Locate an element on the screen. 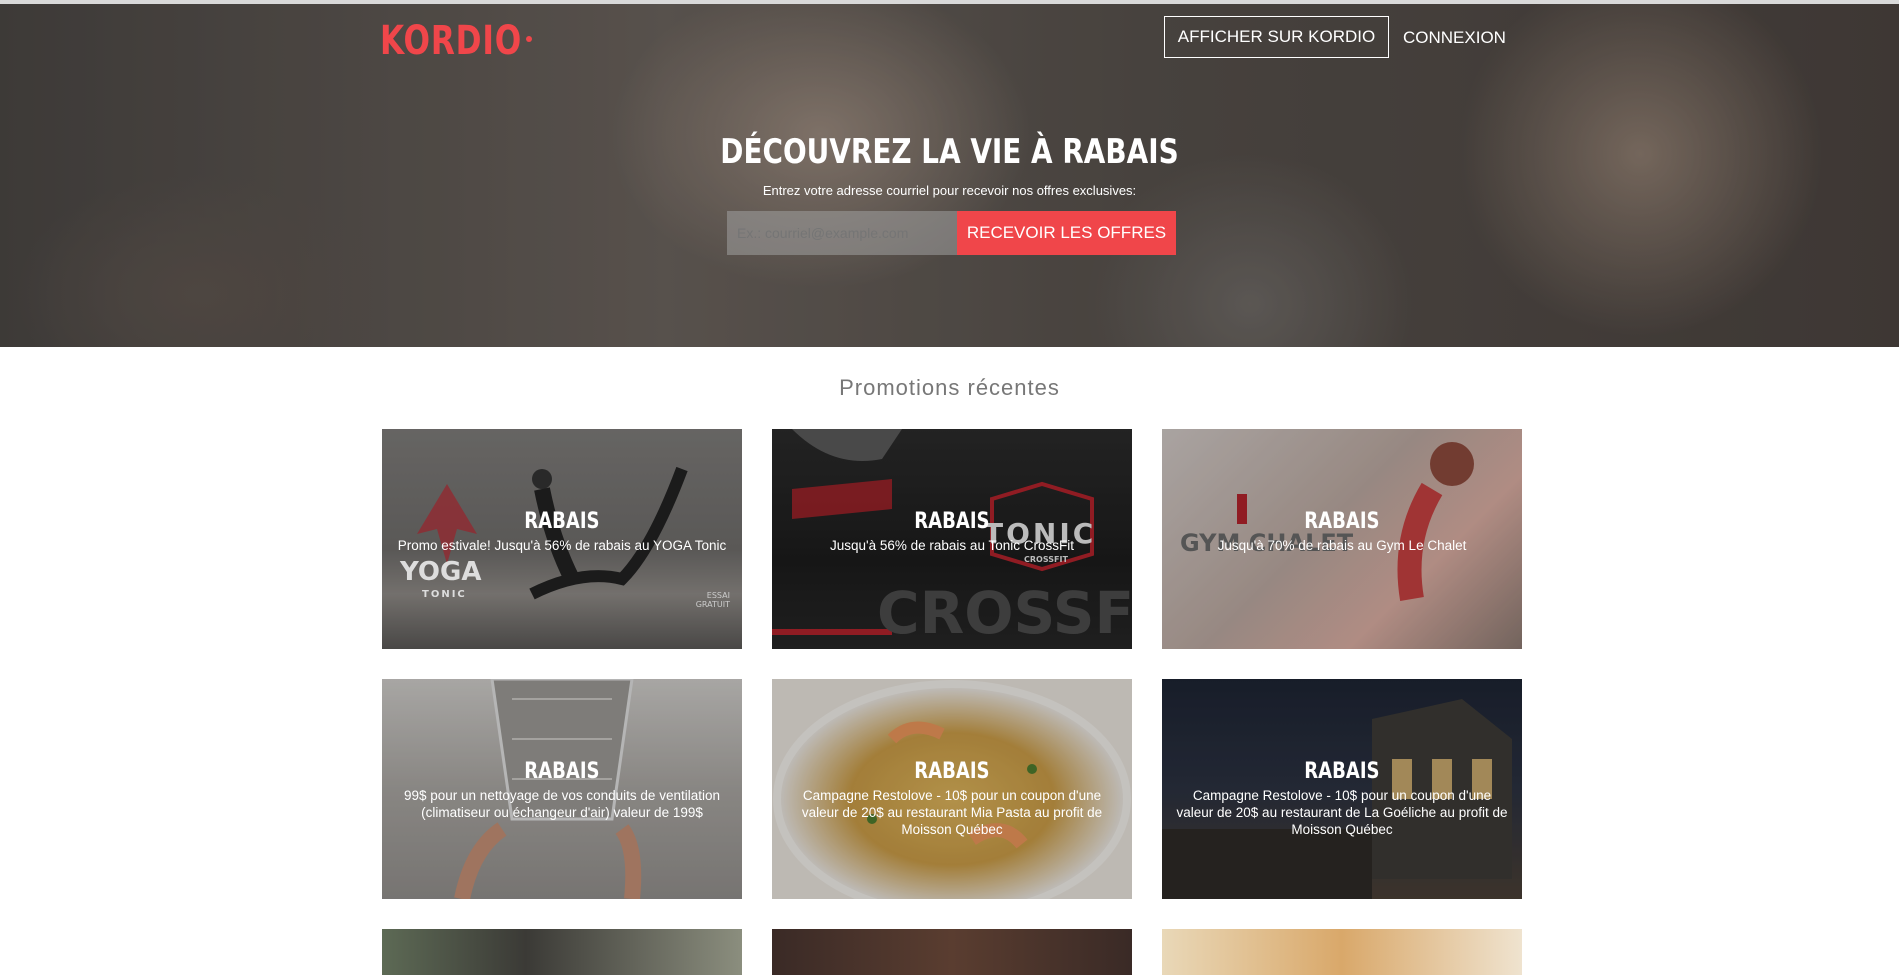 This screenshot has height=975, width=1899. yoga-logo-text: YOGA is located at coordinates (441, 572).